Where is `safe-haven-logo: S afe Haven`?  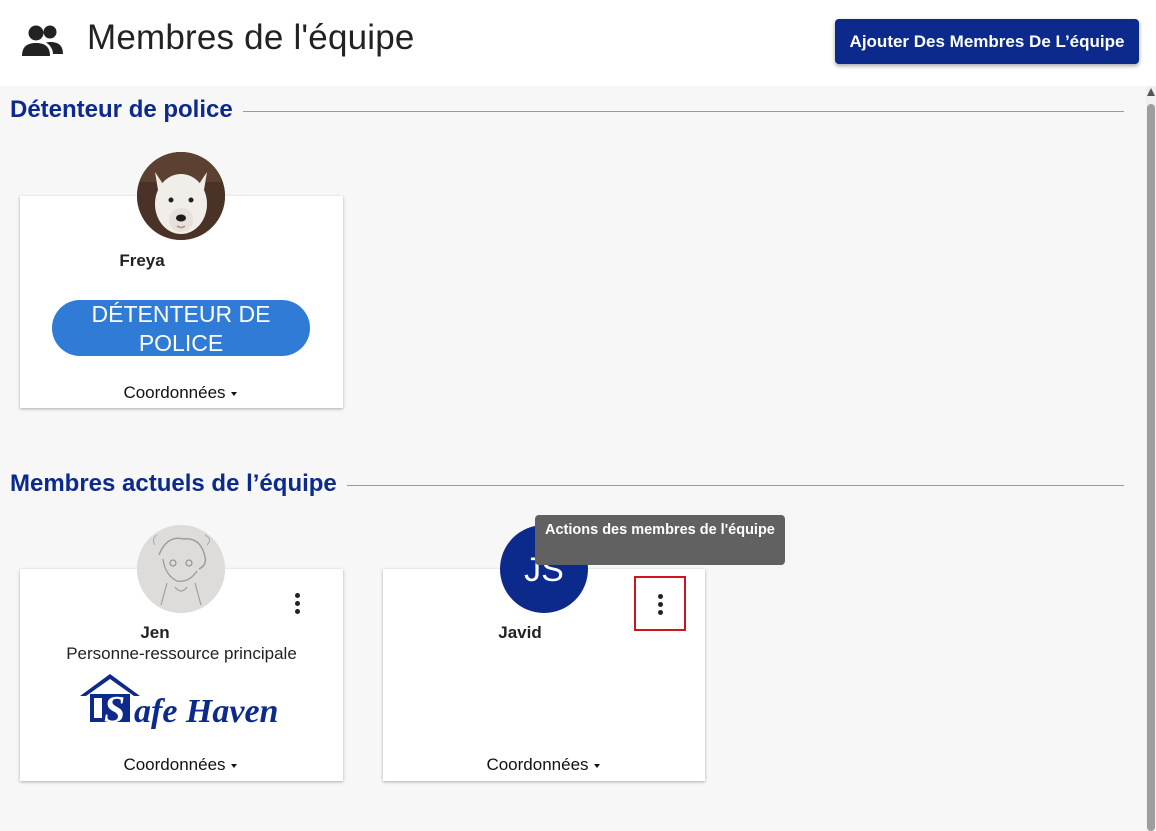 safe-haven-logo: S afe Haven is located at coordinates (183, 701).